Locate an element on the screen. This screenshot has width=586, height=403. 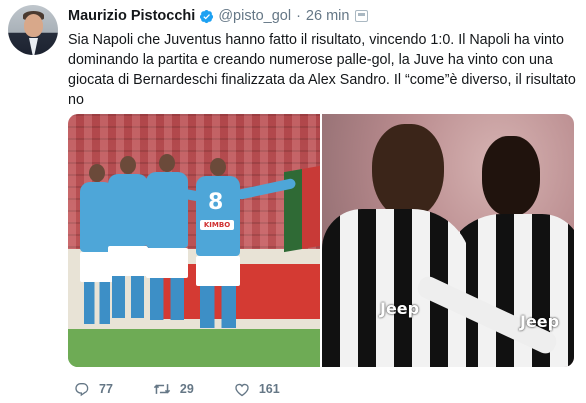
pitch-grass is located at coordinates (194, 348).